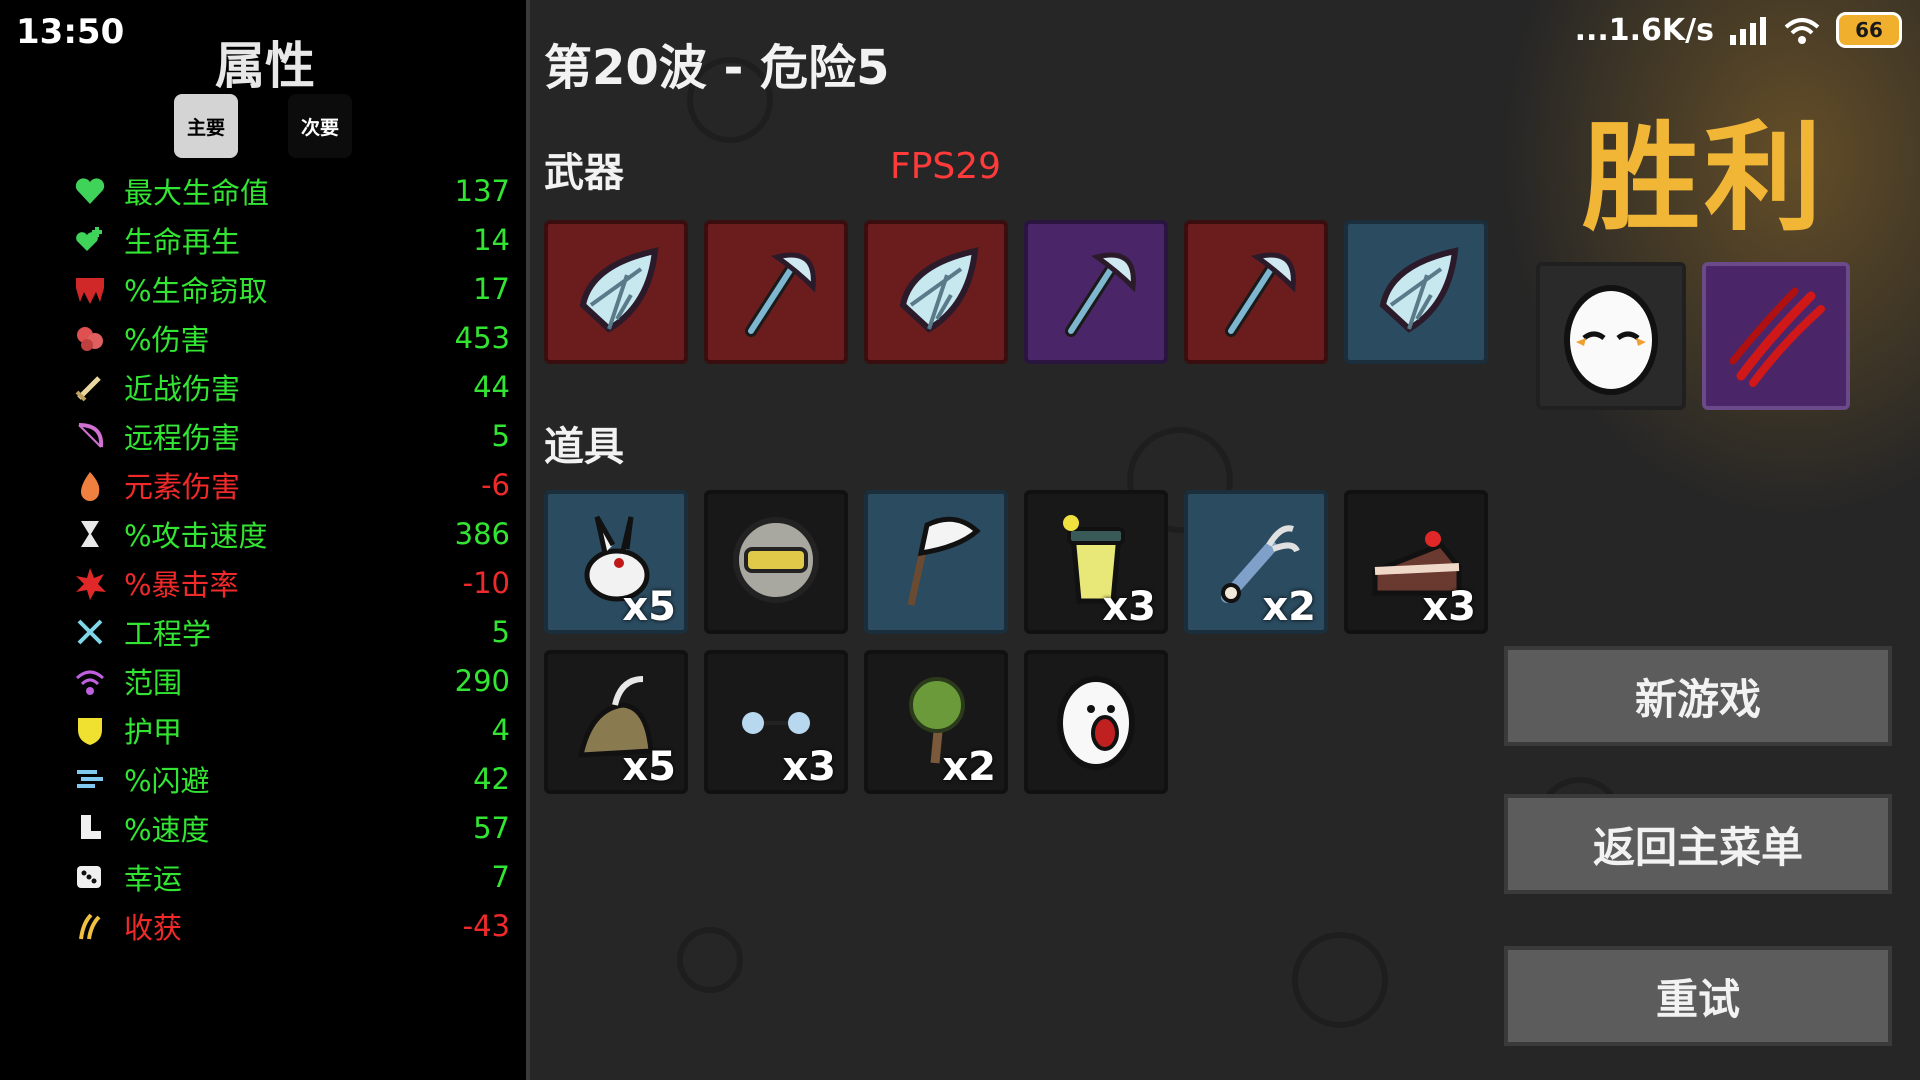 The height and width of the screenshot is (1080, 1920). Describe the element at coordinates (153, 878) in the screenshot. I see `stat-label: 幸运` at that location.